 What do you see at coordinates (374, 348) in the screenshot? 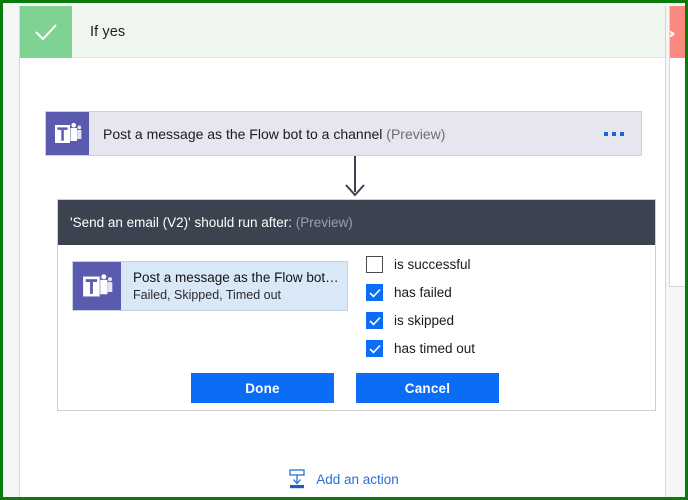
I see `checkbox-has-timed-out` at bounding box center [374, 348].